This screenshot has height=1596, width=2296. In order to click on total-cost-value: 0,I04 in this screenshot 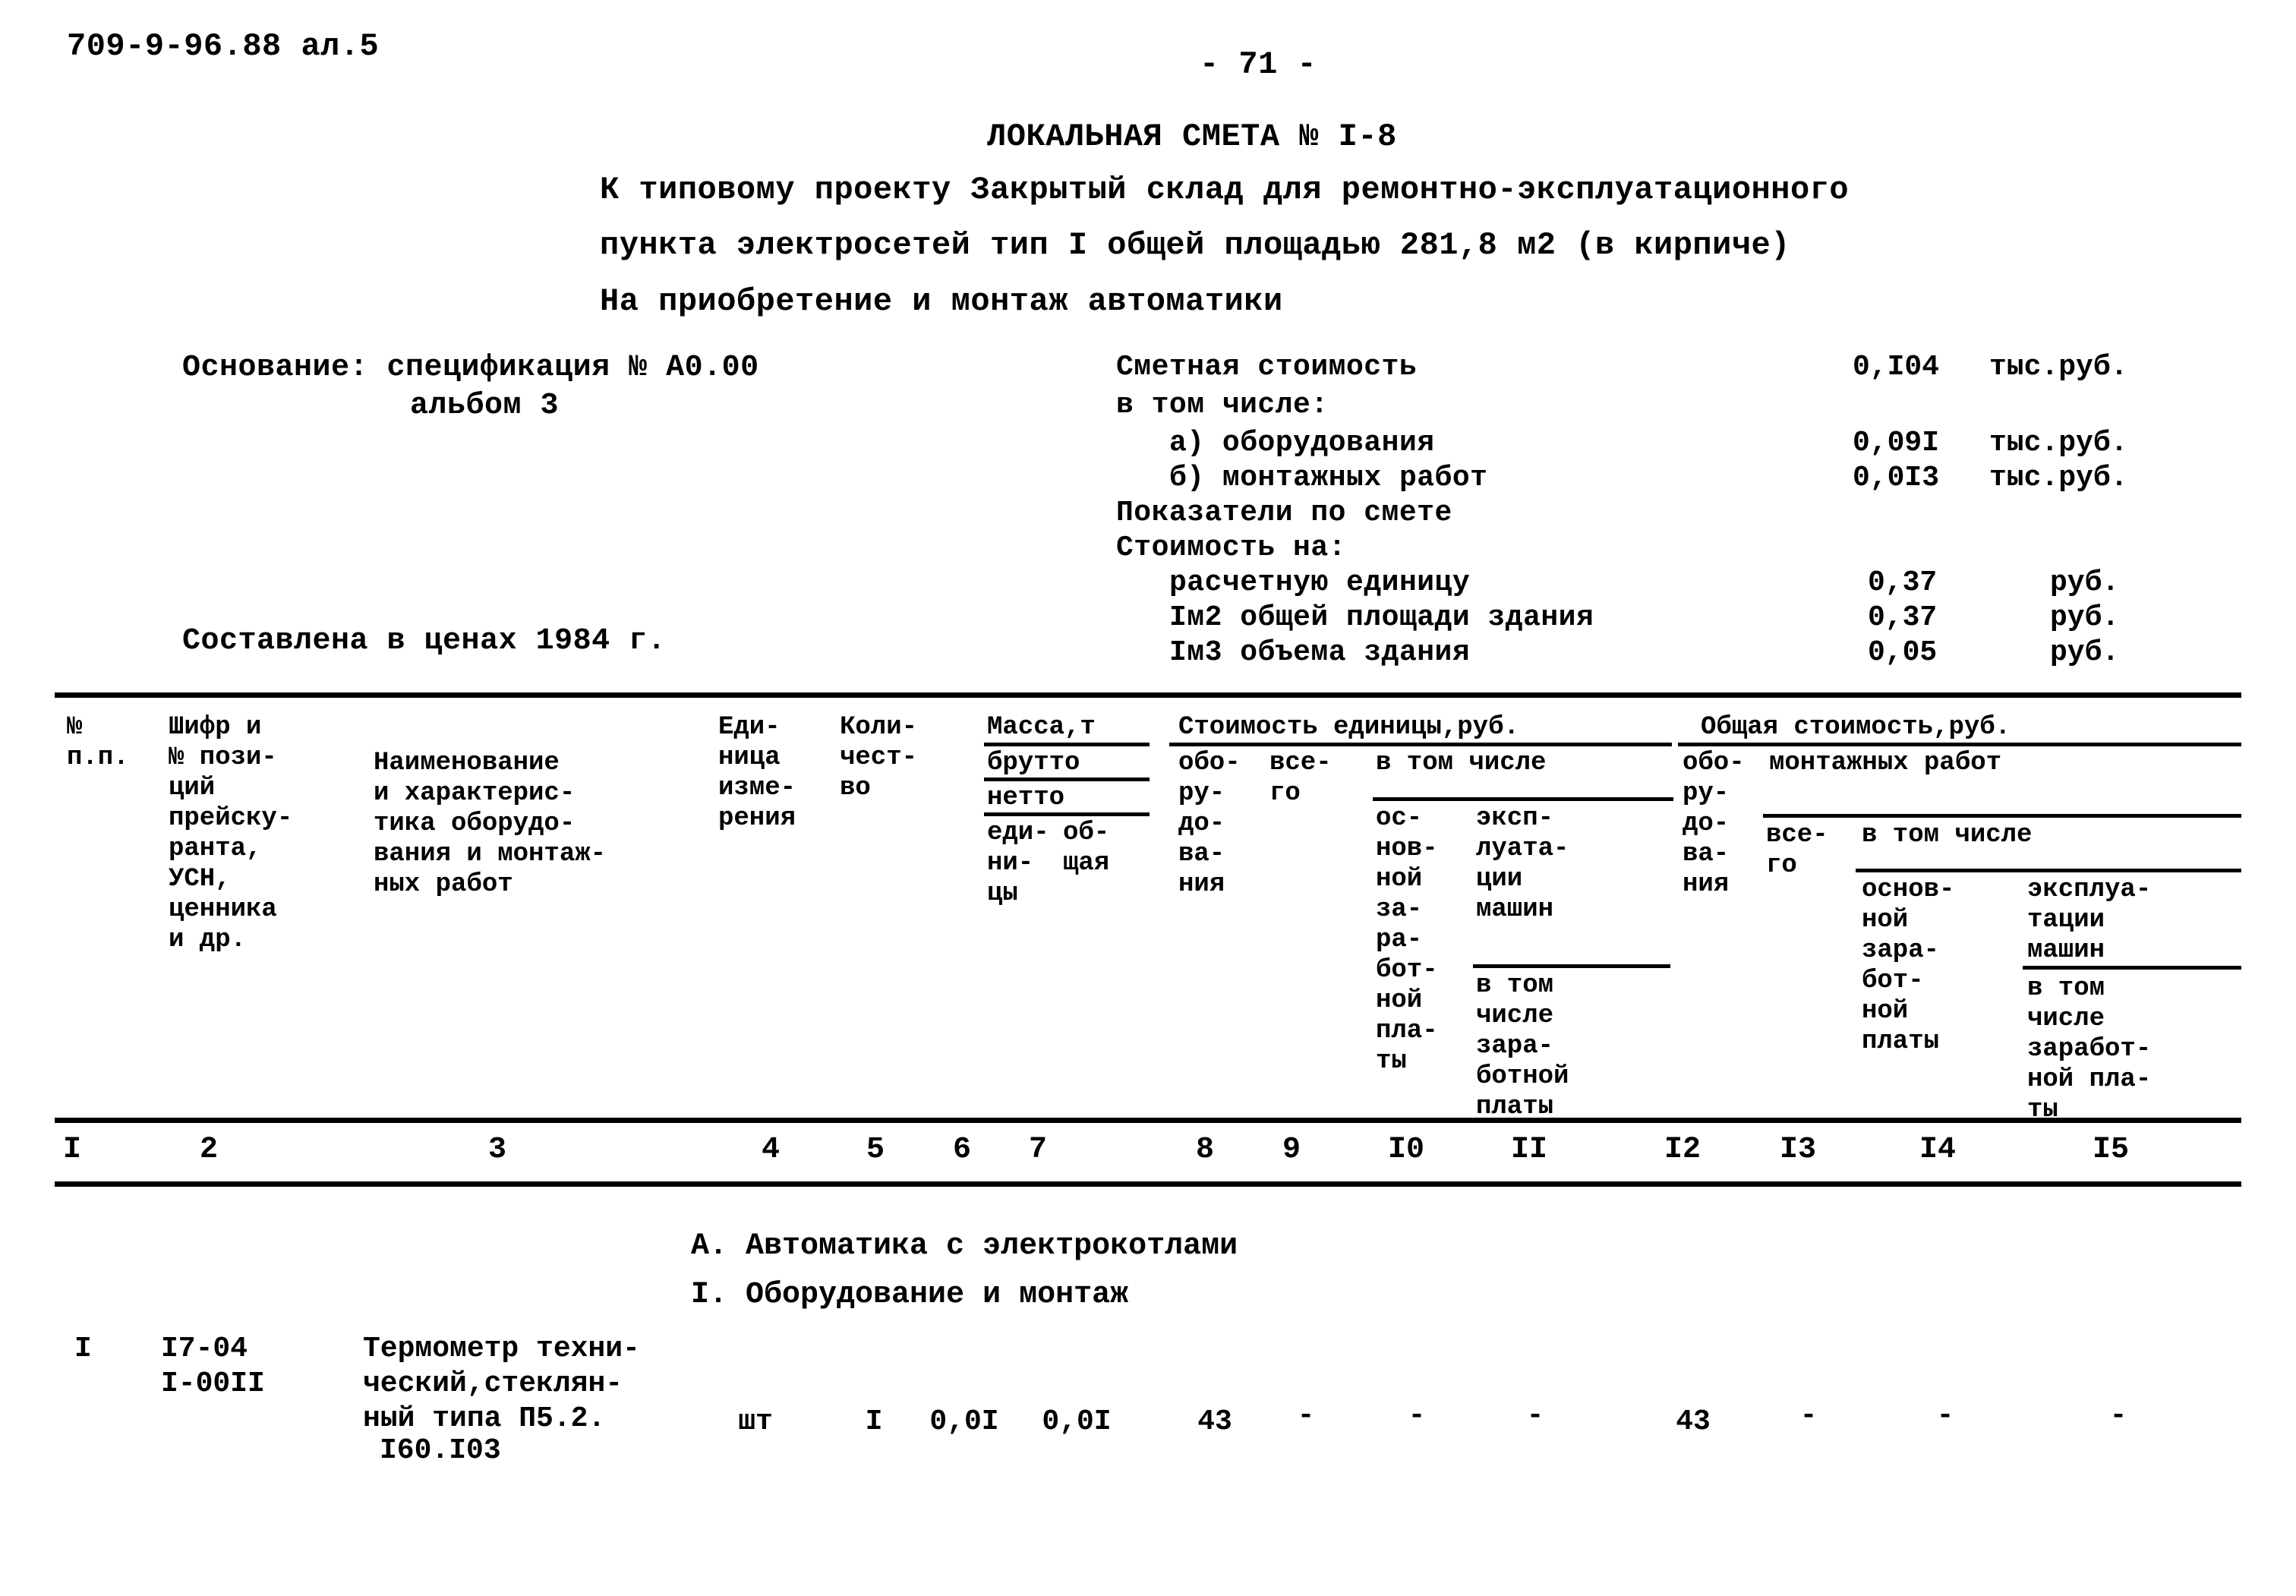, I will do `click(1897, 367)`.